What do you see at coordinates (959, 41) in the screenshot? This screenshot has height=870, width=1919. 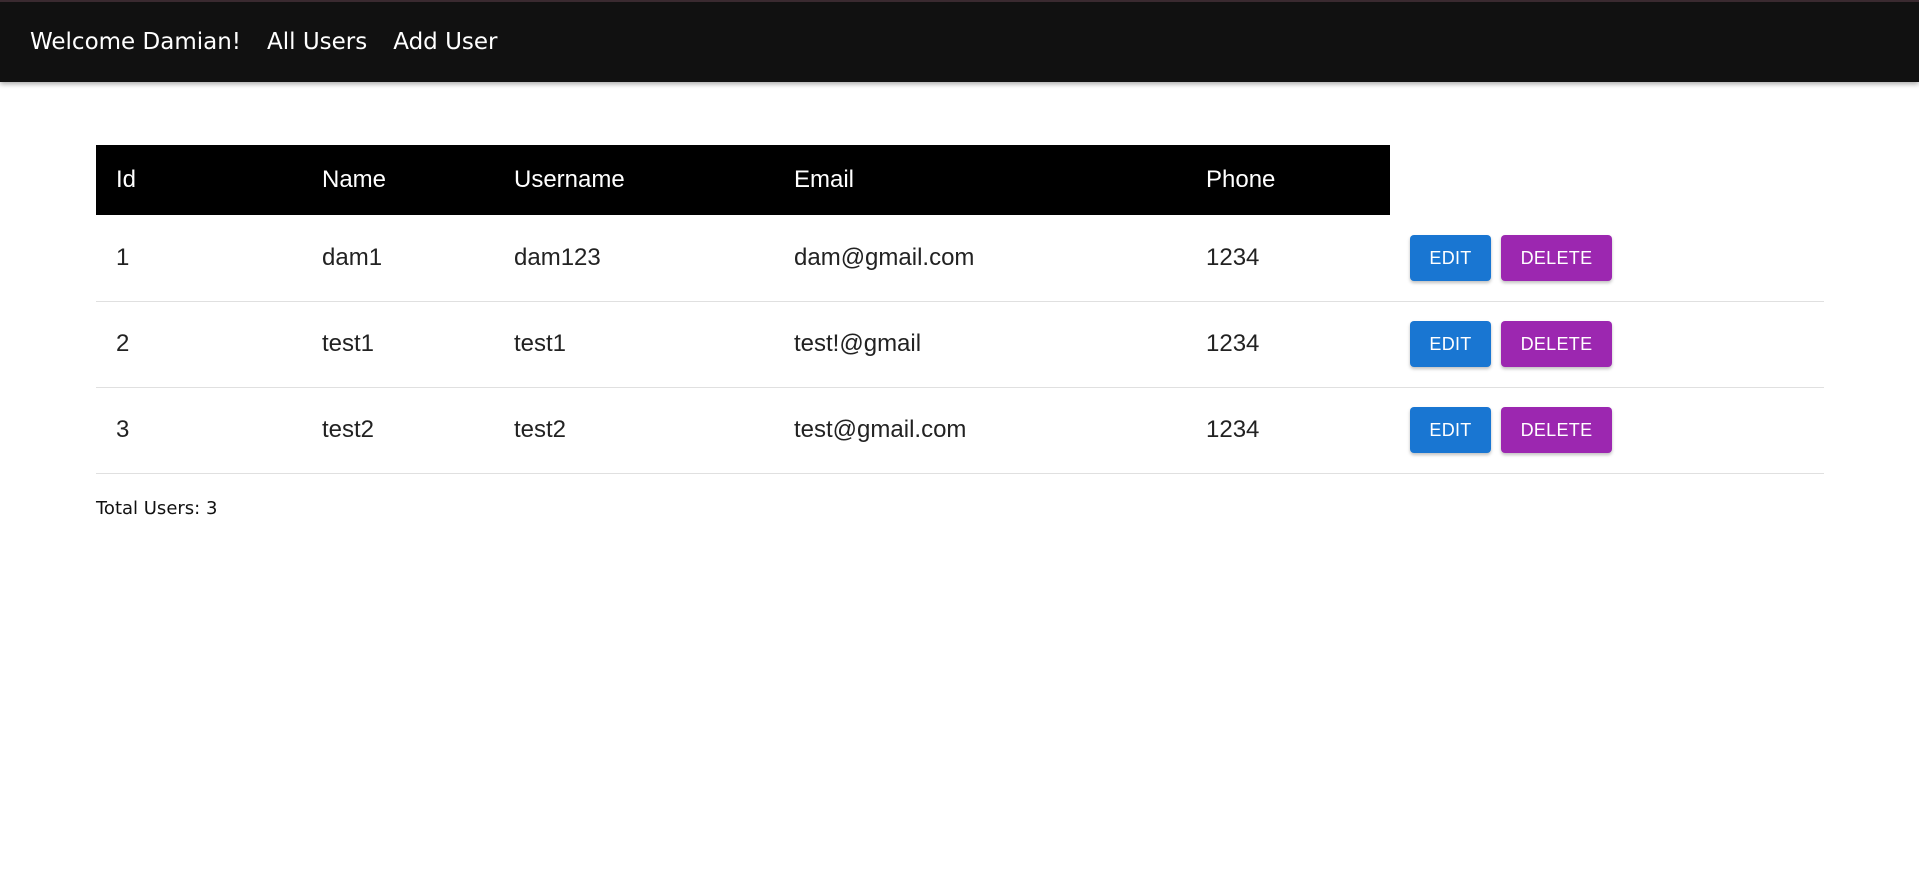 I see `top-nav-bar: Welcome Damian! All Users Add User` at bounding box center [959, 41].